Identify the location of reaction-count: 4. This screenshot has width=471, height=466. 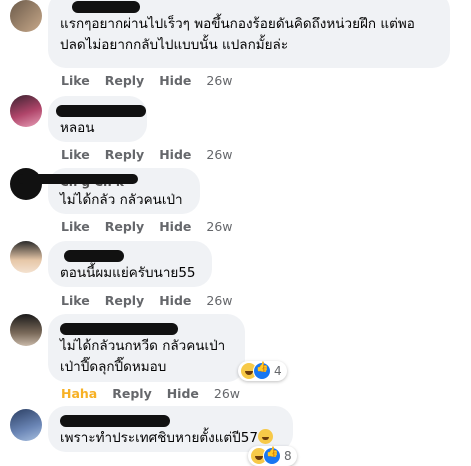
(278, 371).